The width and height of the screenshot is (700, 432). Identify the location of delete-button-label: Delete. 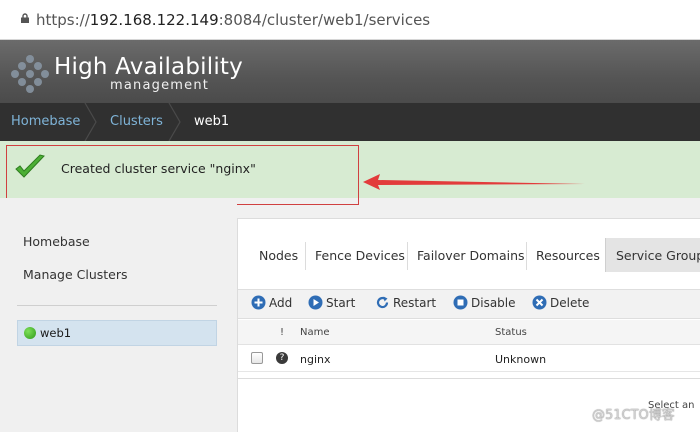
(570, 303).